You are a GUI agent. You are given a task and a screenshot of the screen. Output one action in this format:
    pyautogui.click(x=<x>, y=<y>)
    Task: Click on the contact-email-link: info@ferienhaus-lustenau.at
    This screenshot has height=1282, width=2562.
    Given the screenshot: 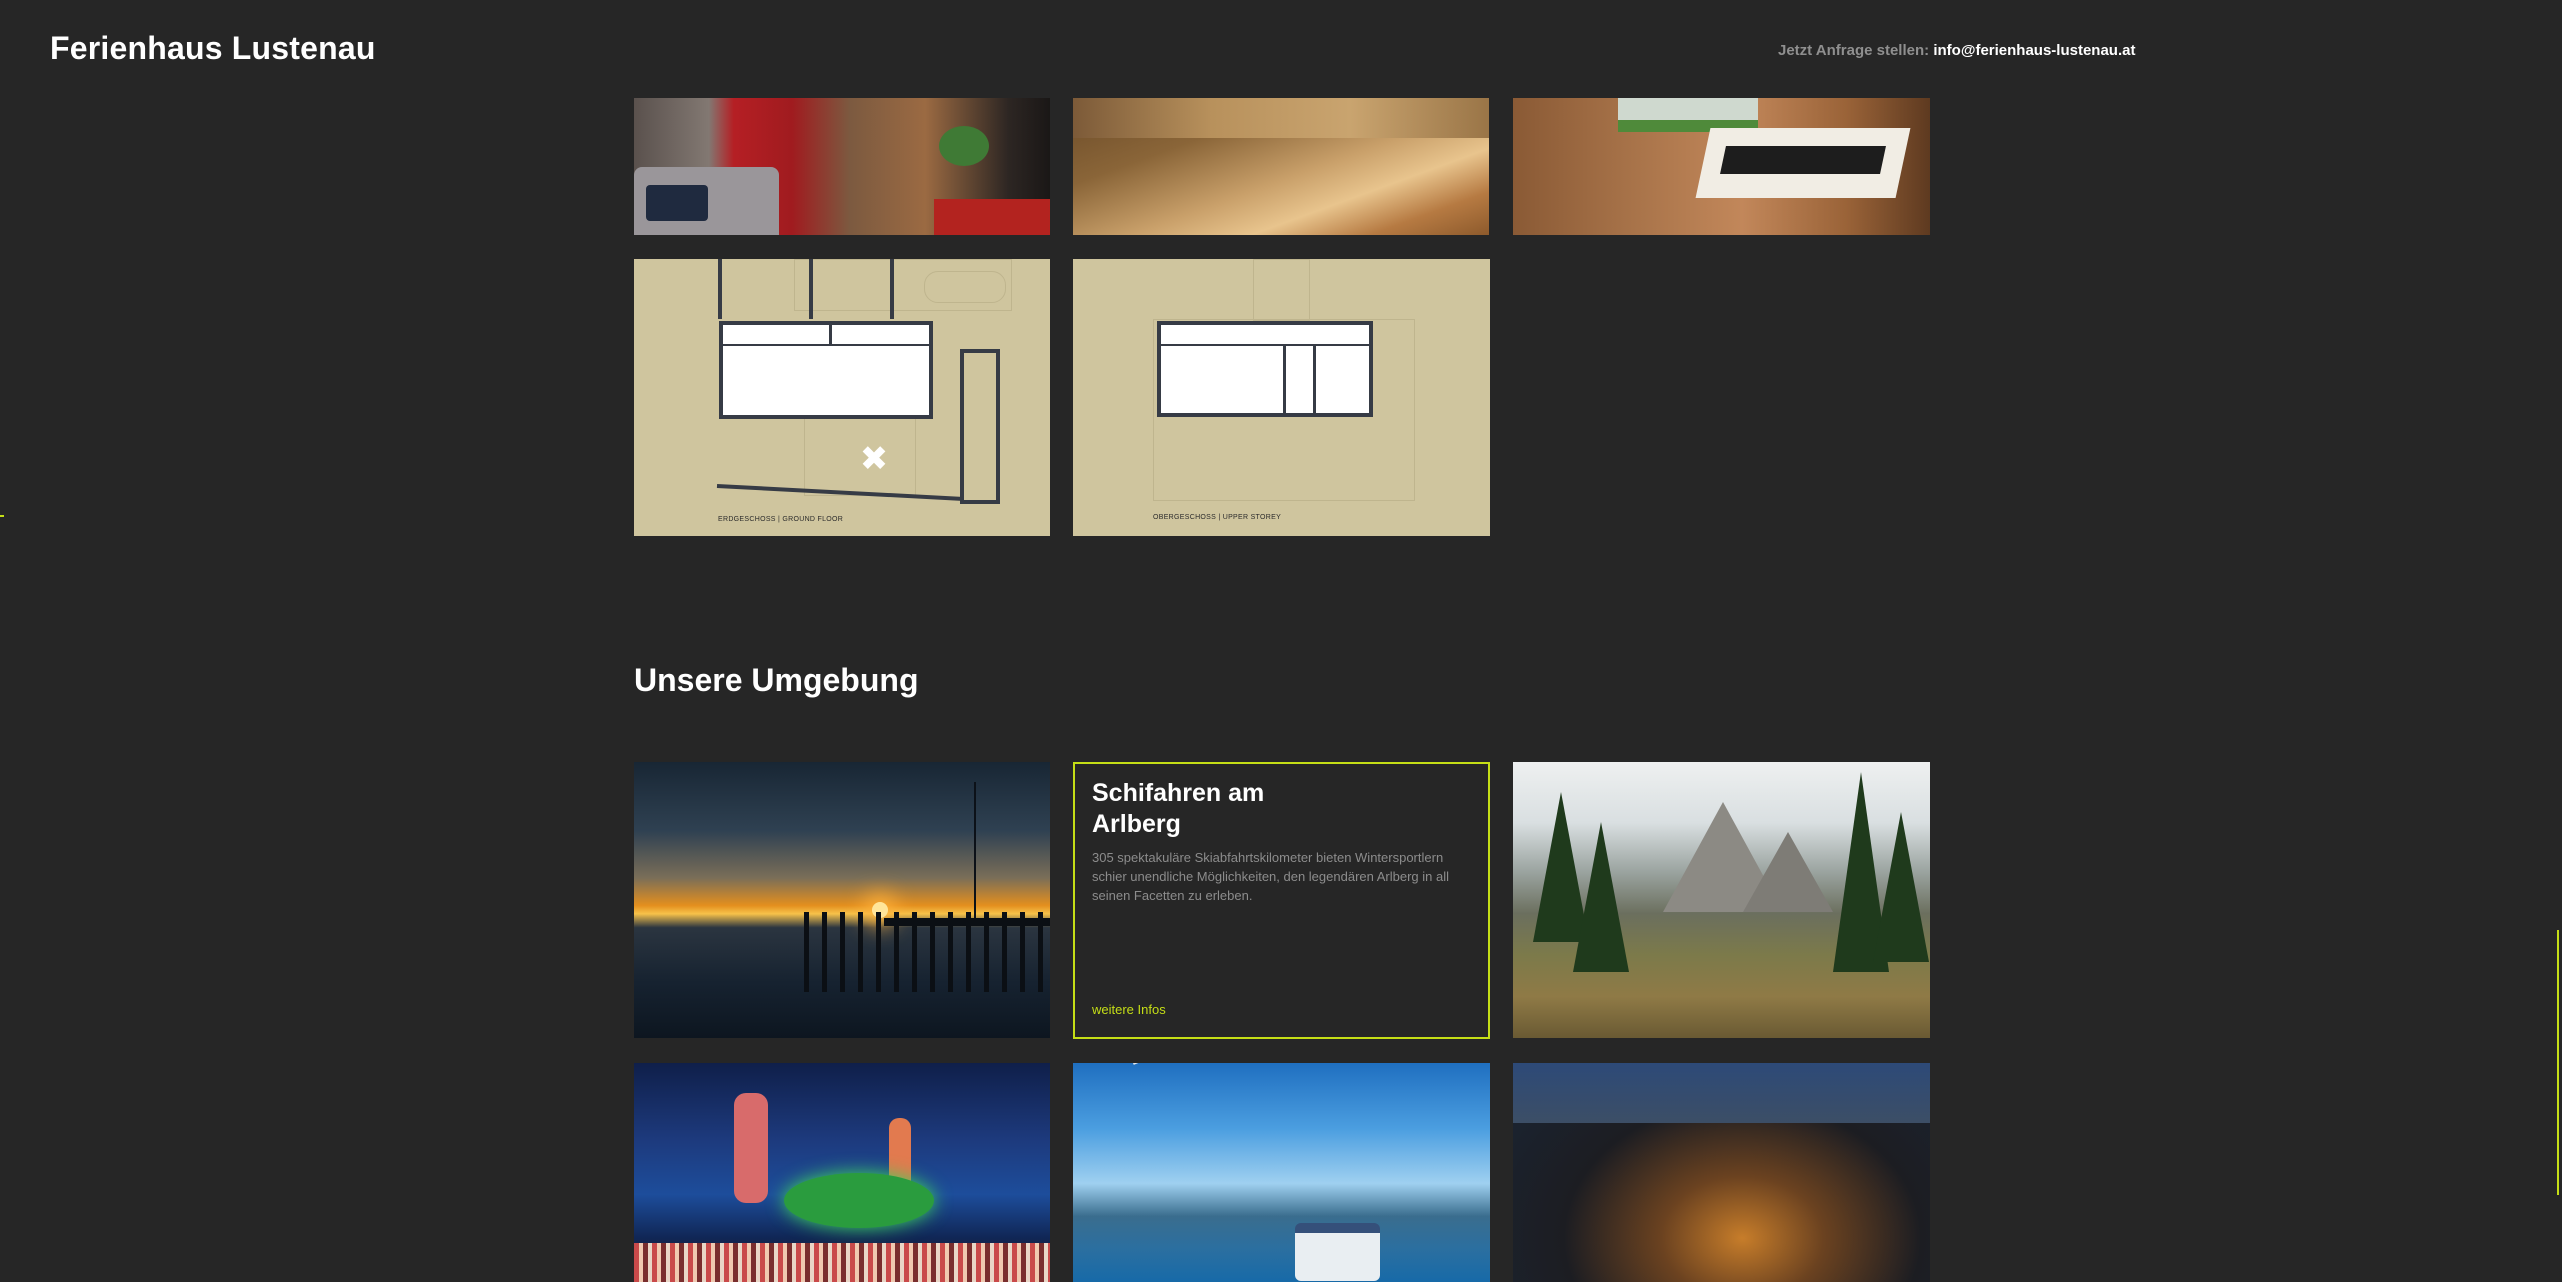 What is the action you would take?
    pyautogui.click(x=2034, y=50)
    